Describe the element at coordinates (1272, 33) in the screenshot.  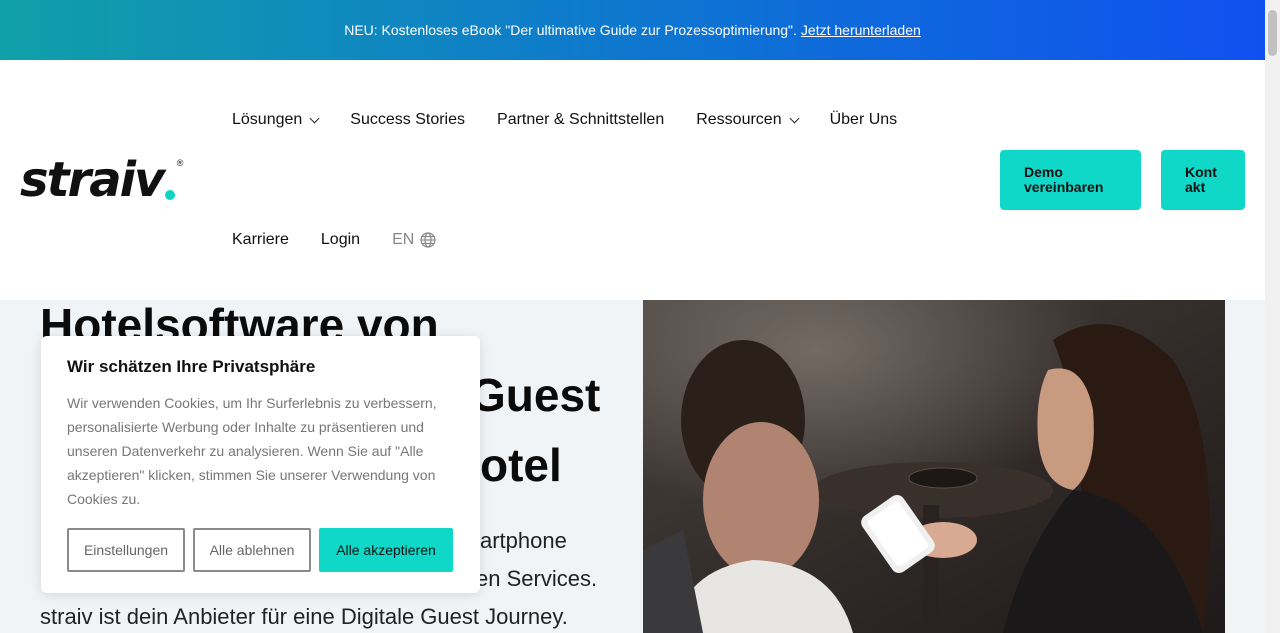
I see `scrollbar-thumb` at that location.